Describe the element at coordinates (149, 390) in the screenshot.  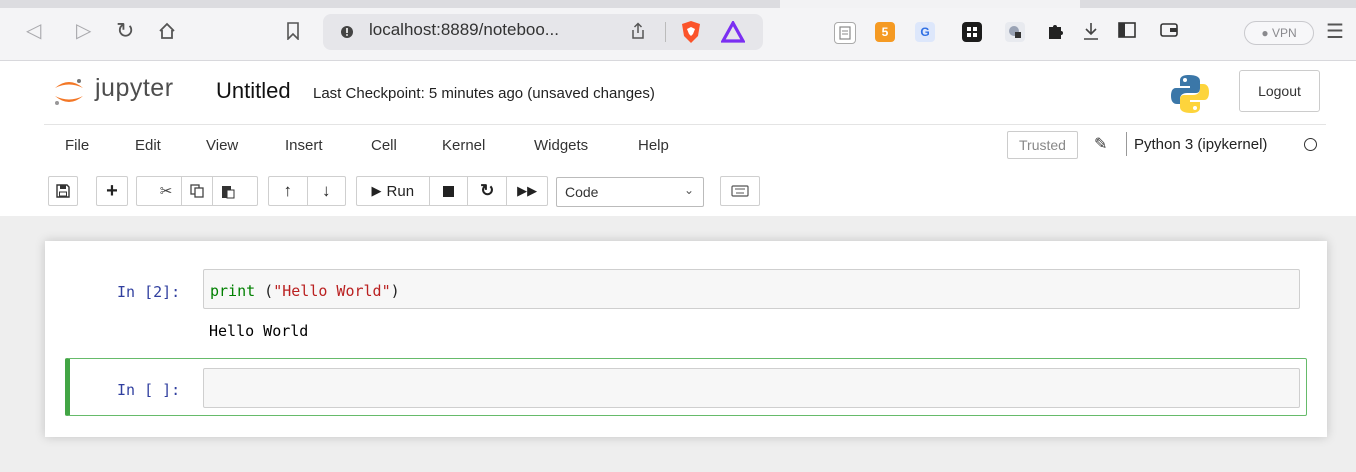
I see `cell-2-input-prompt: In [ ]:` at that location.